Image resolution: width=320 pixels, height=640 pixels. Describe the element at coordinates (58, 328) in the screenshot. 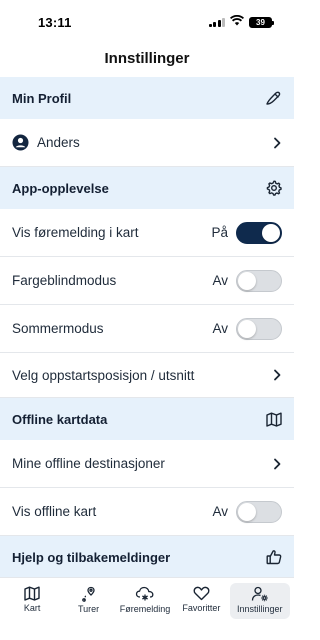

I see `row-label: Sommermodus` at that location.